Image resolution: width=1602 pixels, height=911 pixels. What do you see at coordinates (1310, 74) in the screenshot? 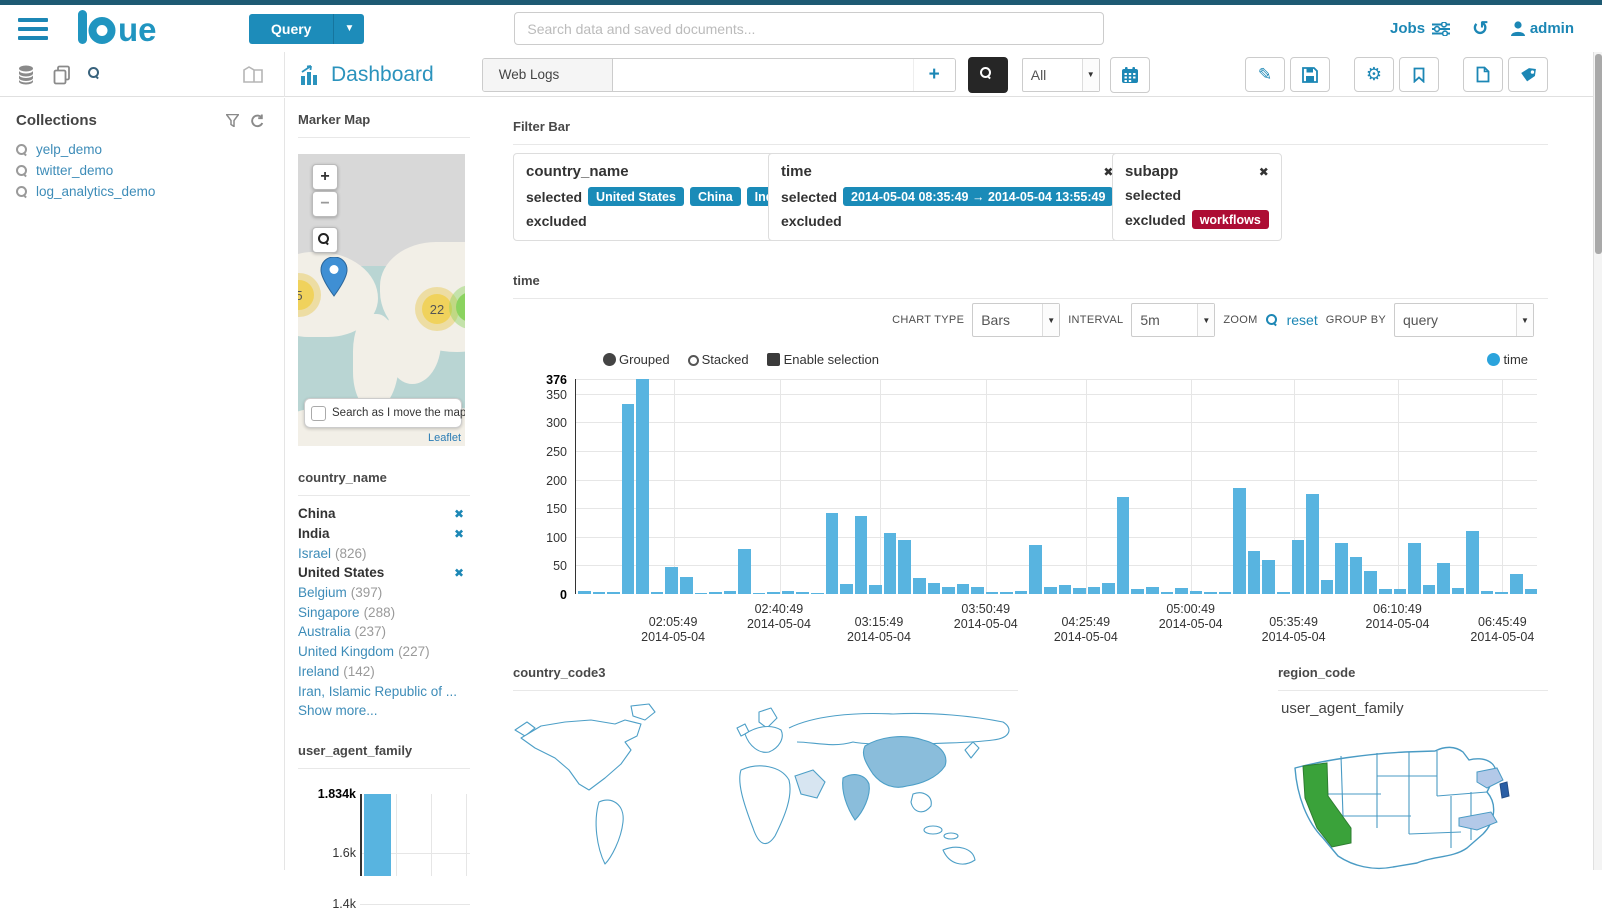
I see `save-button` at bounding box center [1310, 74].